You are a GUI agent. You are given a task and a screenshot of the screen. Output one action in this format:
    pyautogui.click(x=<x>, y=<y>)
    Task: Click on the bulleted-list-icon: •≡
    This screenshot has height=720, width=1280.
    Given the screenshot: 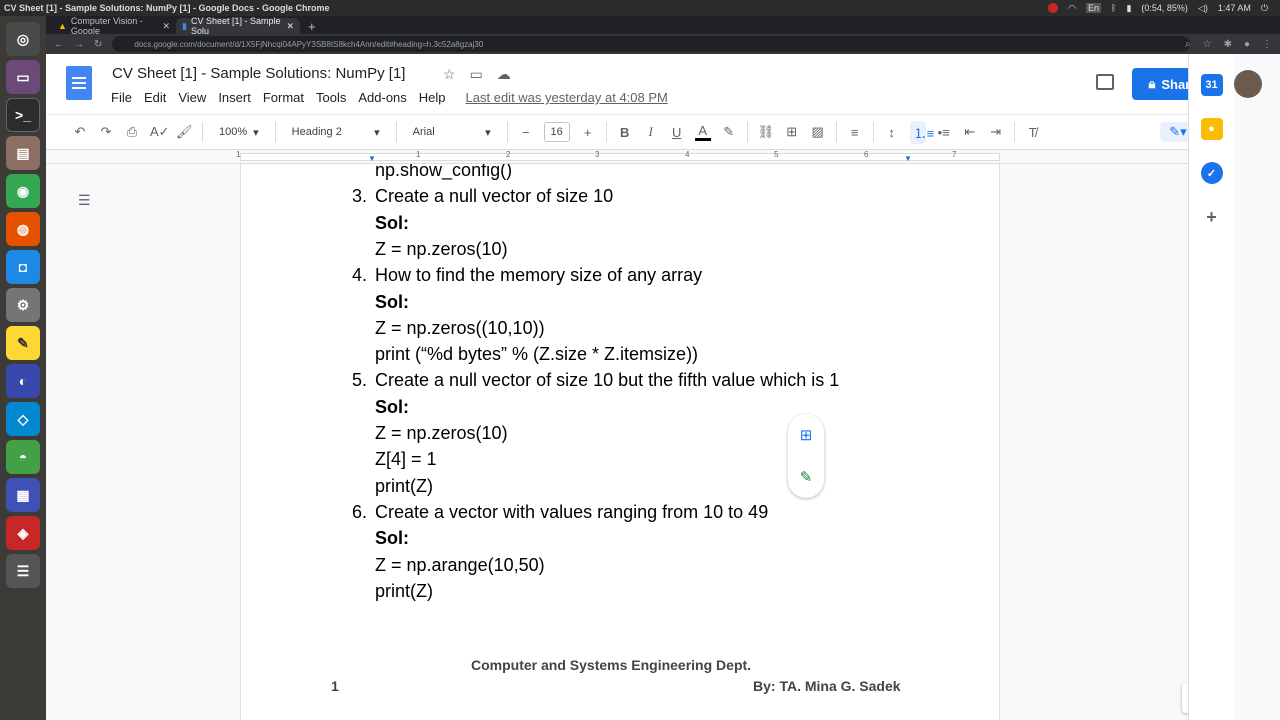 What is the action you would take?
    pyautogui.click(x=944, y=132)
    